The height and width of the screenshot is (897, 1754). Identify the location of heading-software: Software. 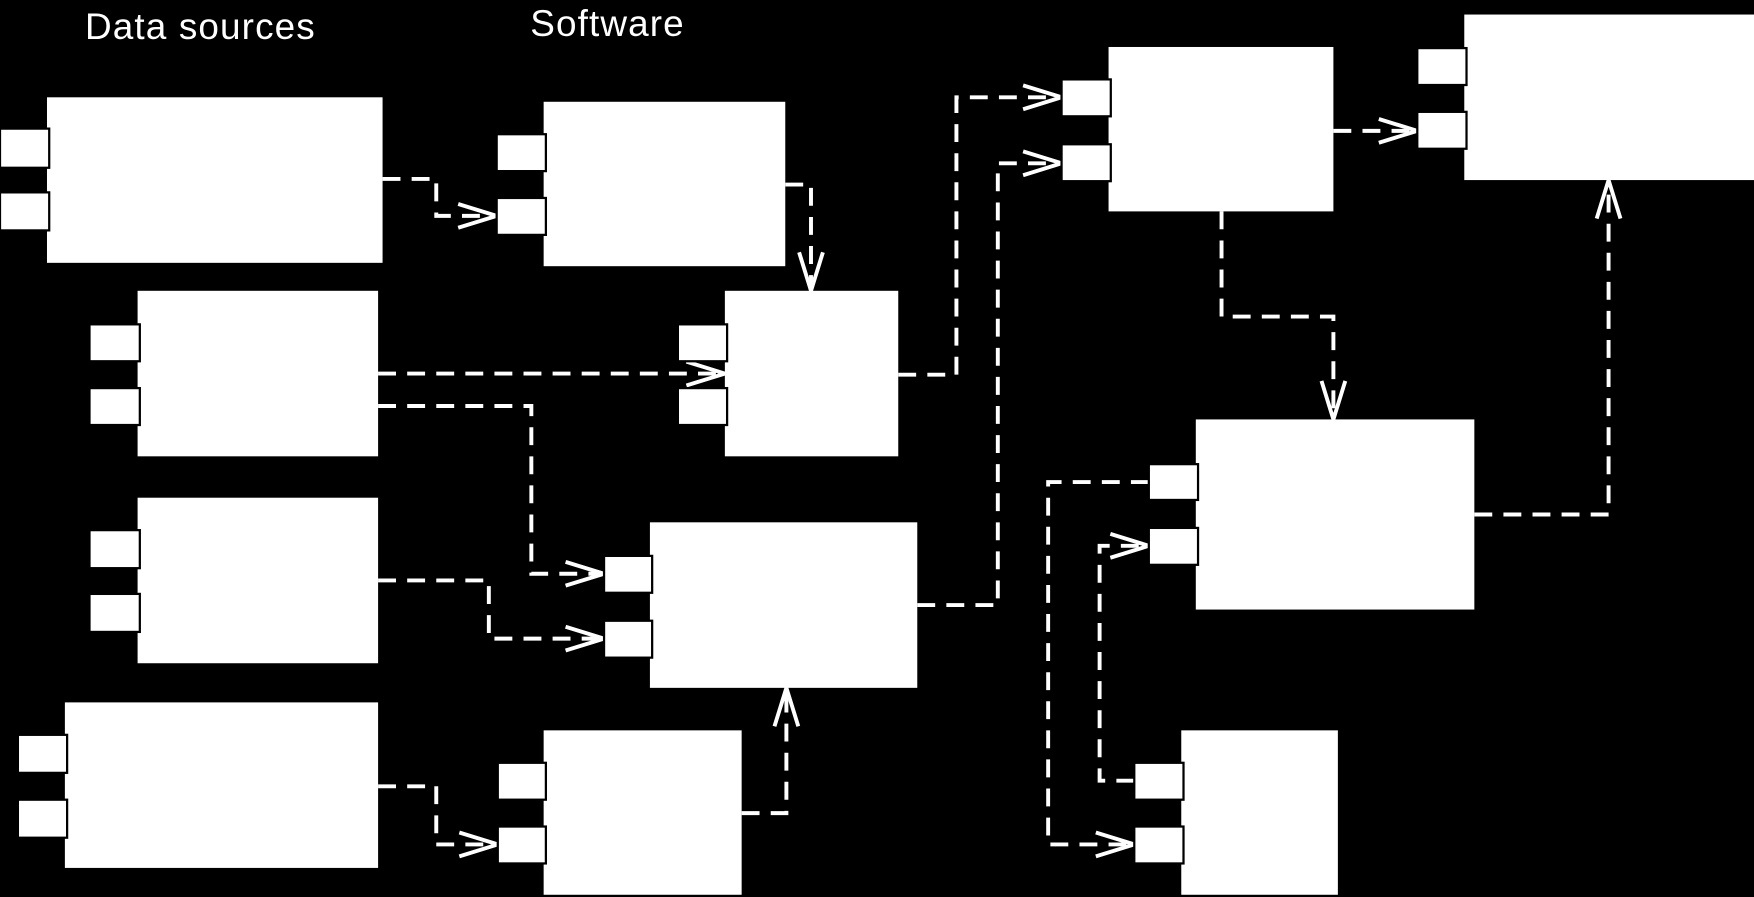
(607, 23).